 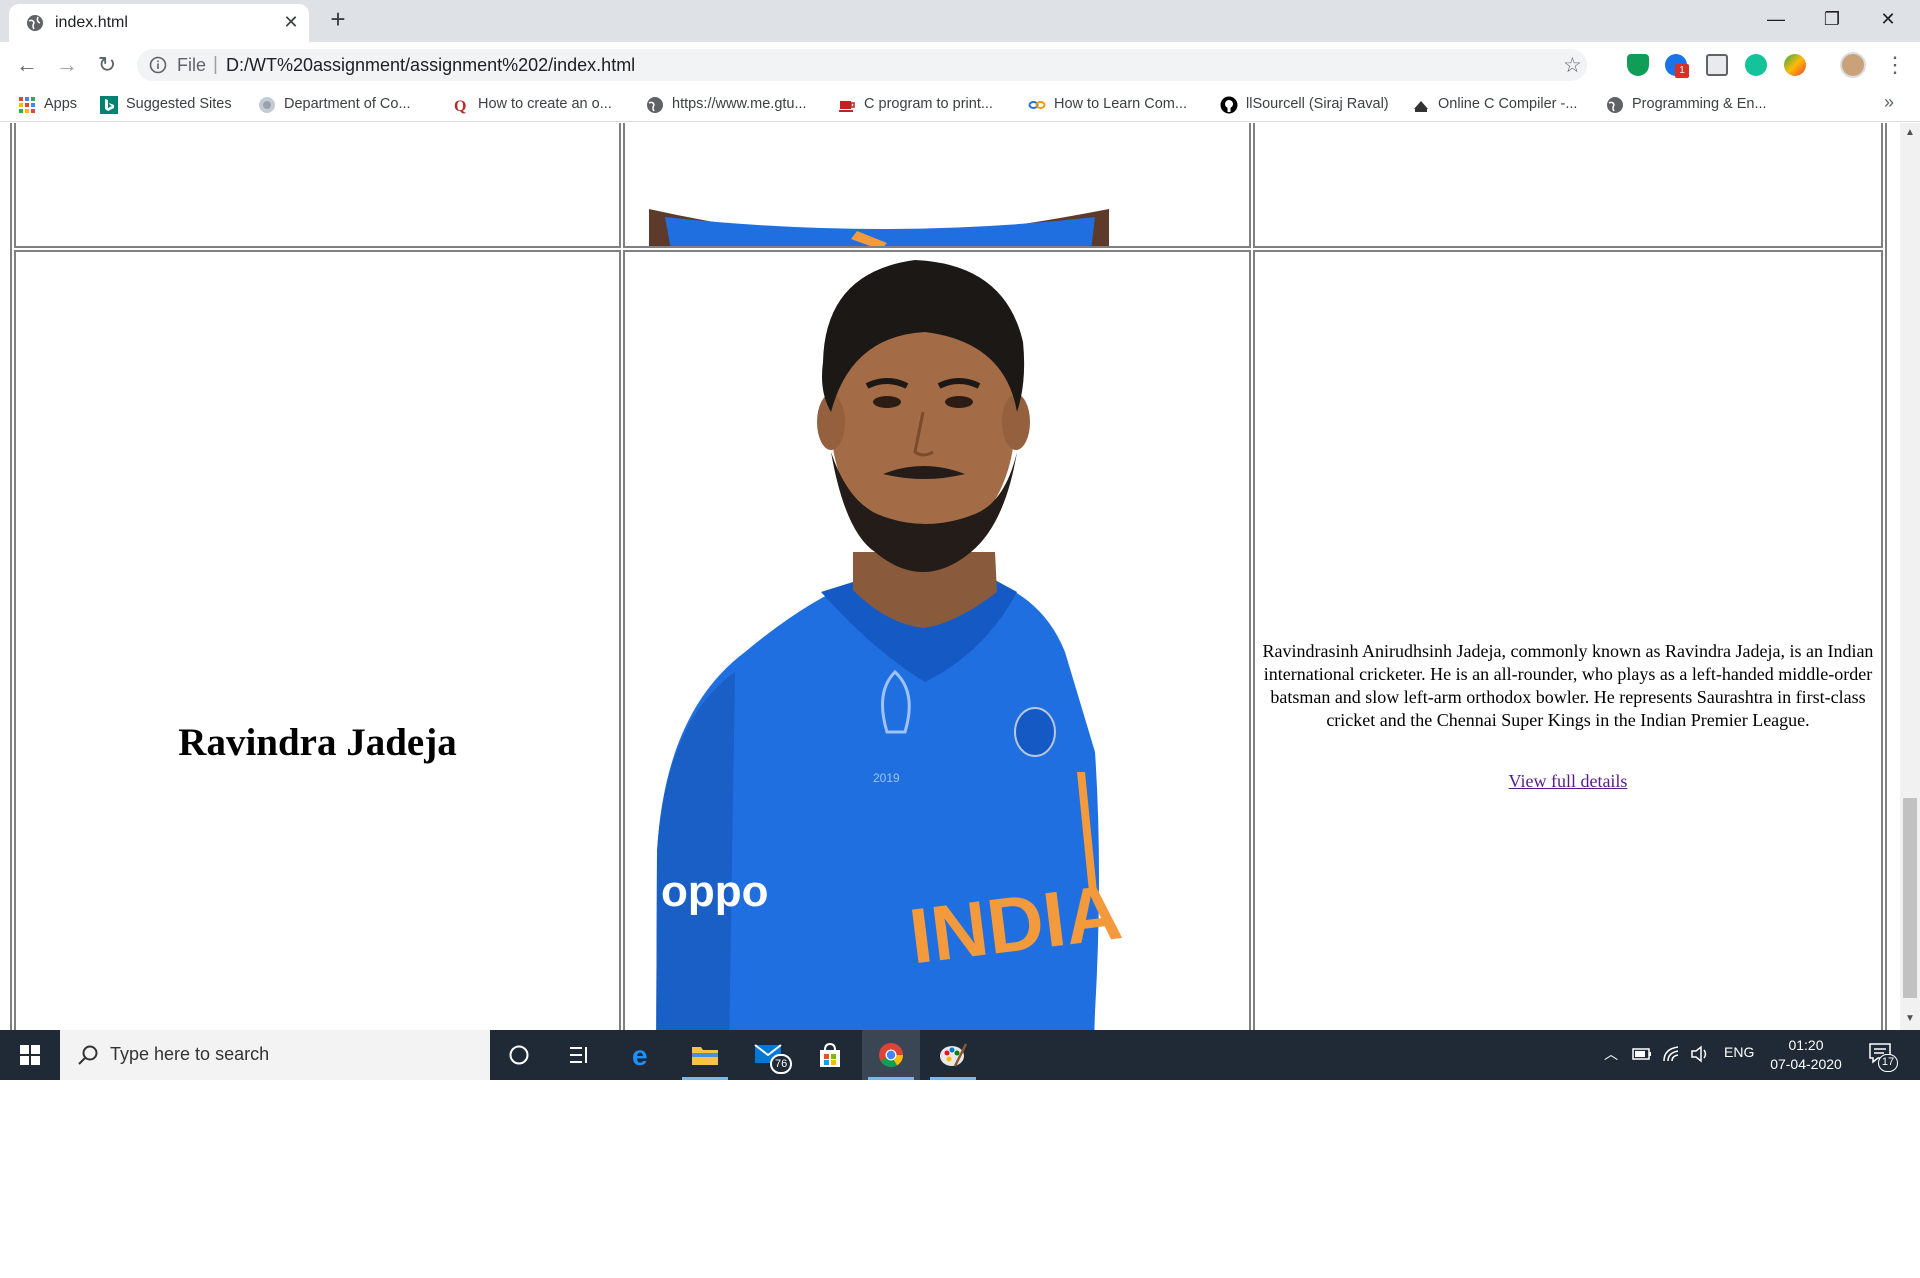 I want to click on cortana-icon, so click(x=519, y=1055).